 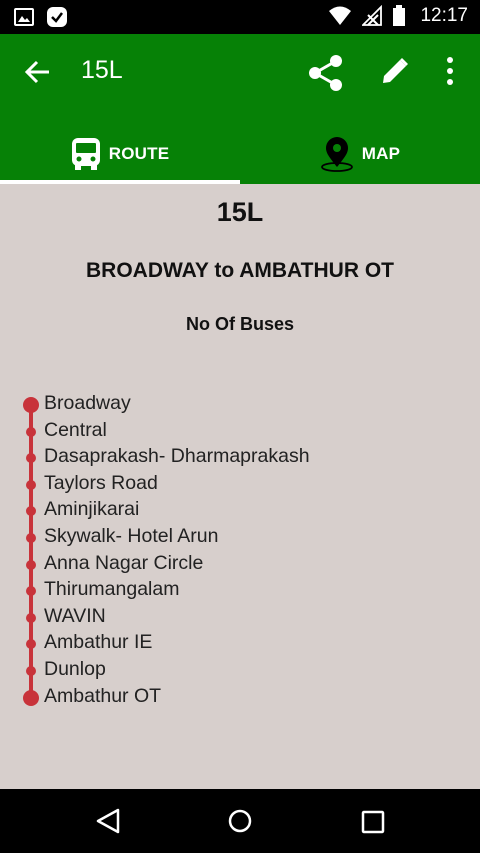 I want to click on tab-route: ROUTE, so click(x=120, y=154).